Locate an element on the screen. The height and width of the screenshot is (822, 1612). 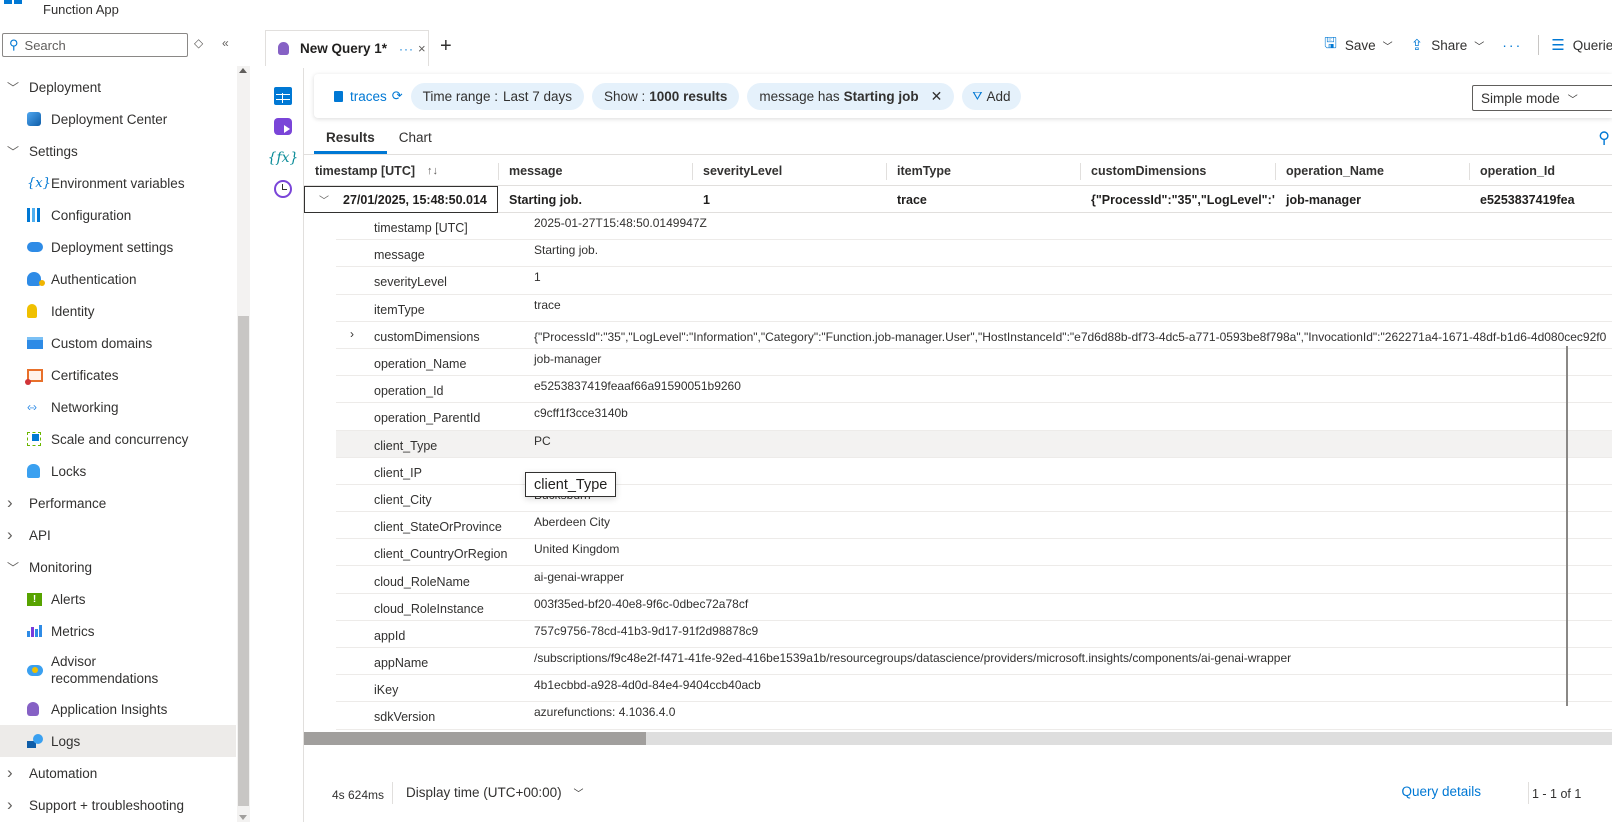
detail-value: 2025-01-27T15:48:50.0149947Z is located at coordinates (601, 223).